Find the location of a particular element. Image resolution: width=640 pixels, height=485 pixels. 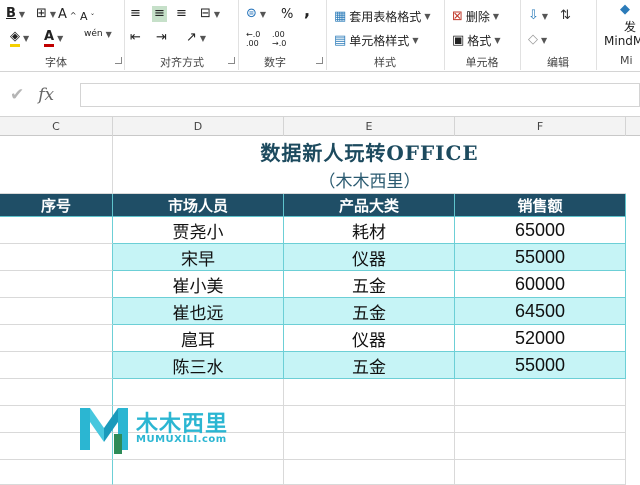

header-seq: 序号 is located at coordinates (56, 205).